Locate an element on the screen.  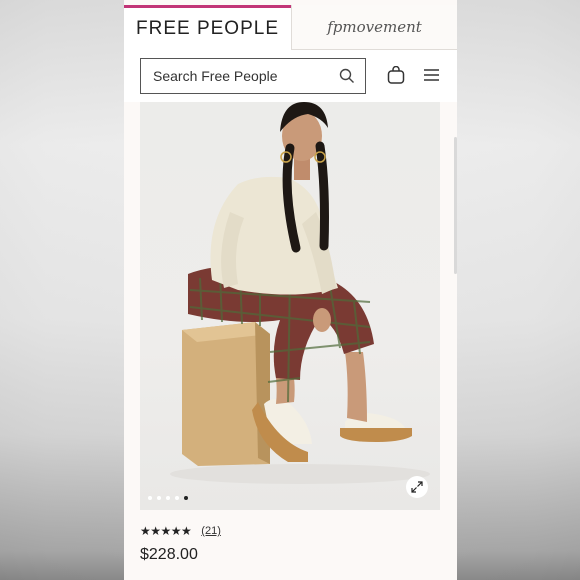
brand-tabs: FREE PEOPLE fpmovement is located at coordinates (290, 25).